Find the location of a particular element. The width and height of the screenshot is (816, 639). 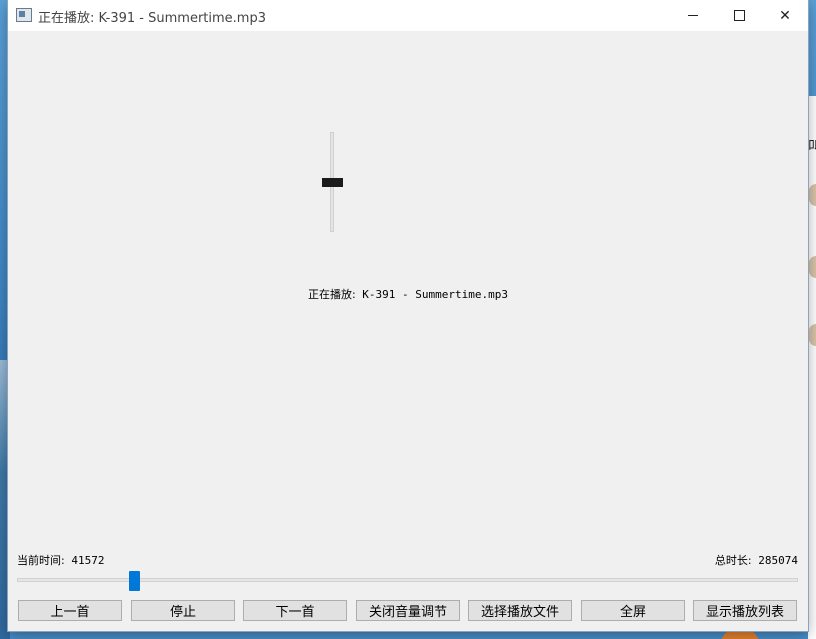

minimize-icon is located at coordinates (693, 15).